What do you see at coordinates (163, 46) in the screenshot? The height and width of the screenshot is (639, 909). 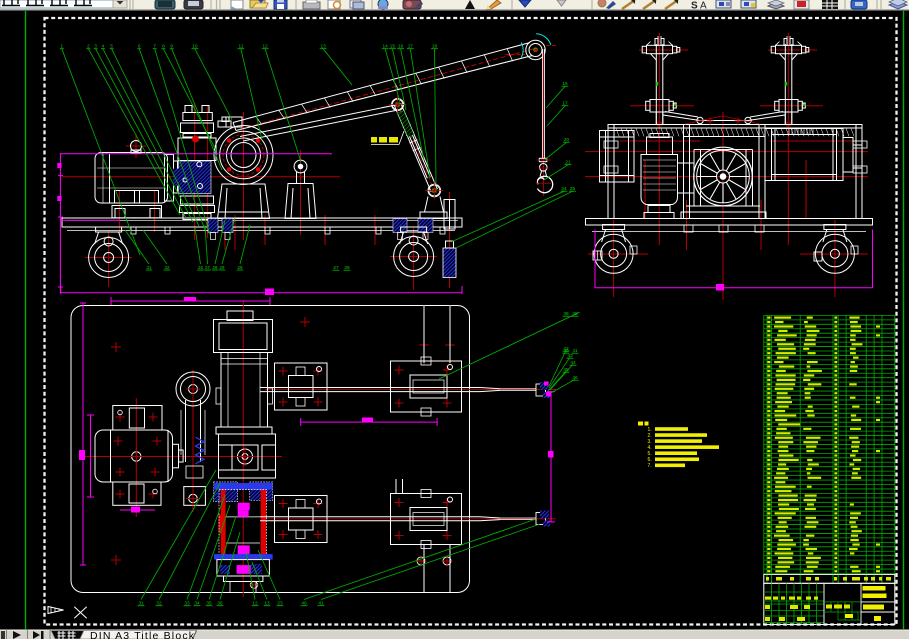 I see `svg-text: 8` at bounding box center [163, 46].